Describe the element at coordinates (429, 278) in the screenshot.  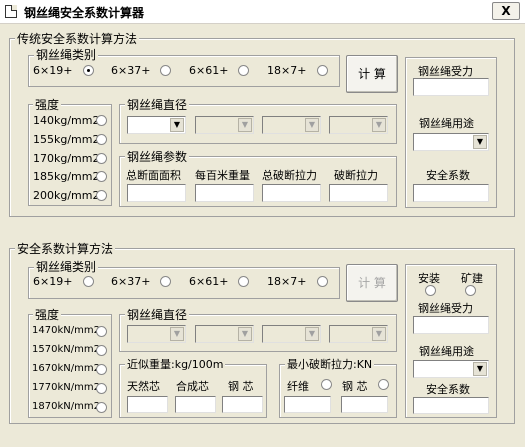
I see `install-label: 安装` at that location.